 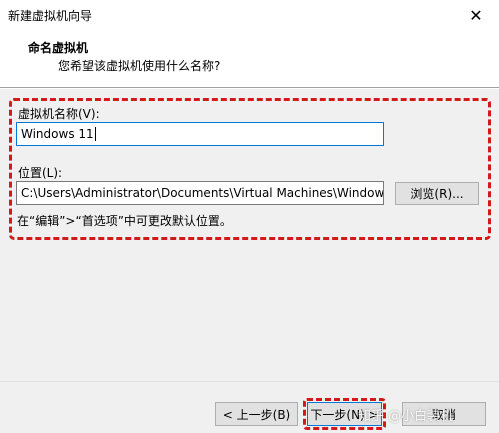 What do you see at coordinates (139, 66) in the screenshot?
I see `page-subtitle: 您希望该虚拟机使用什么名称?` at bounding box center [139, 66].